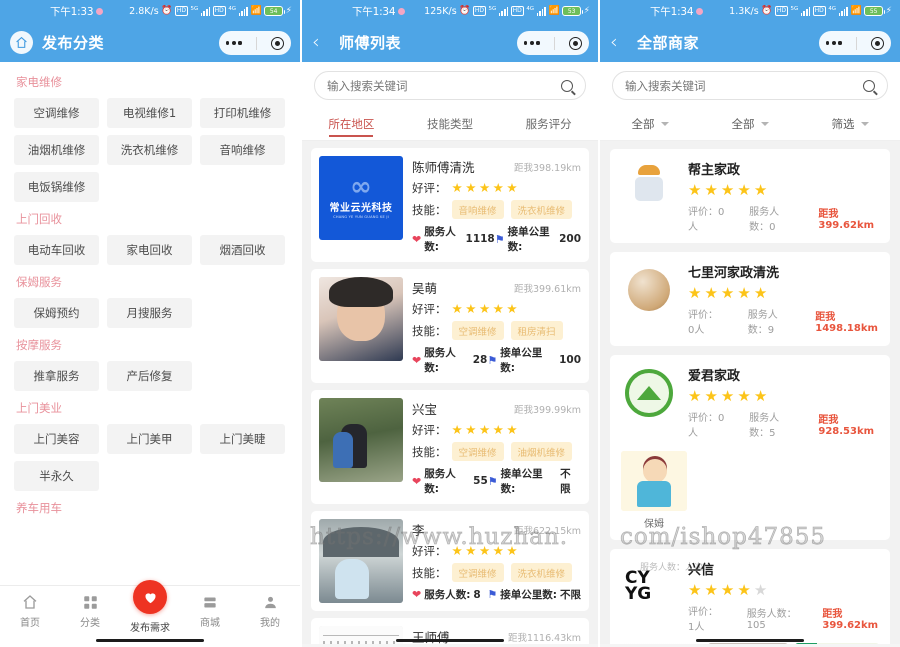 The image size is (900, 647). Describe the element at coordinates (743, 124) in the screenshot. I see `filter-label: 全部` at that location.